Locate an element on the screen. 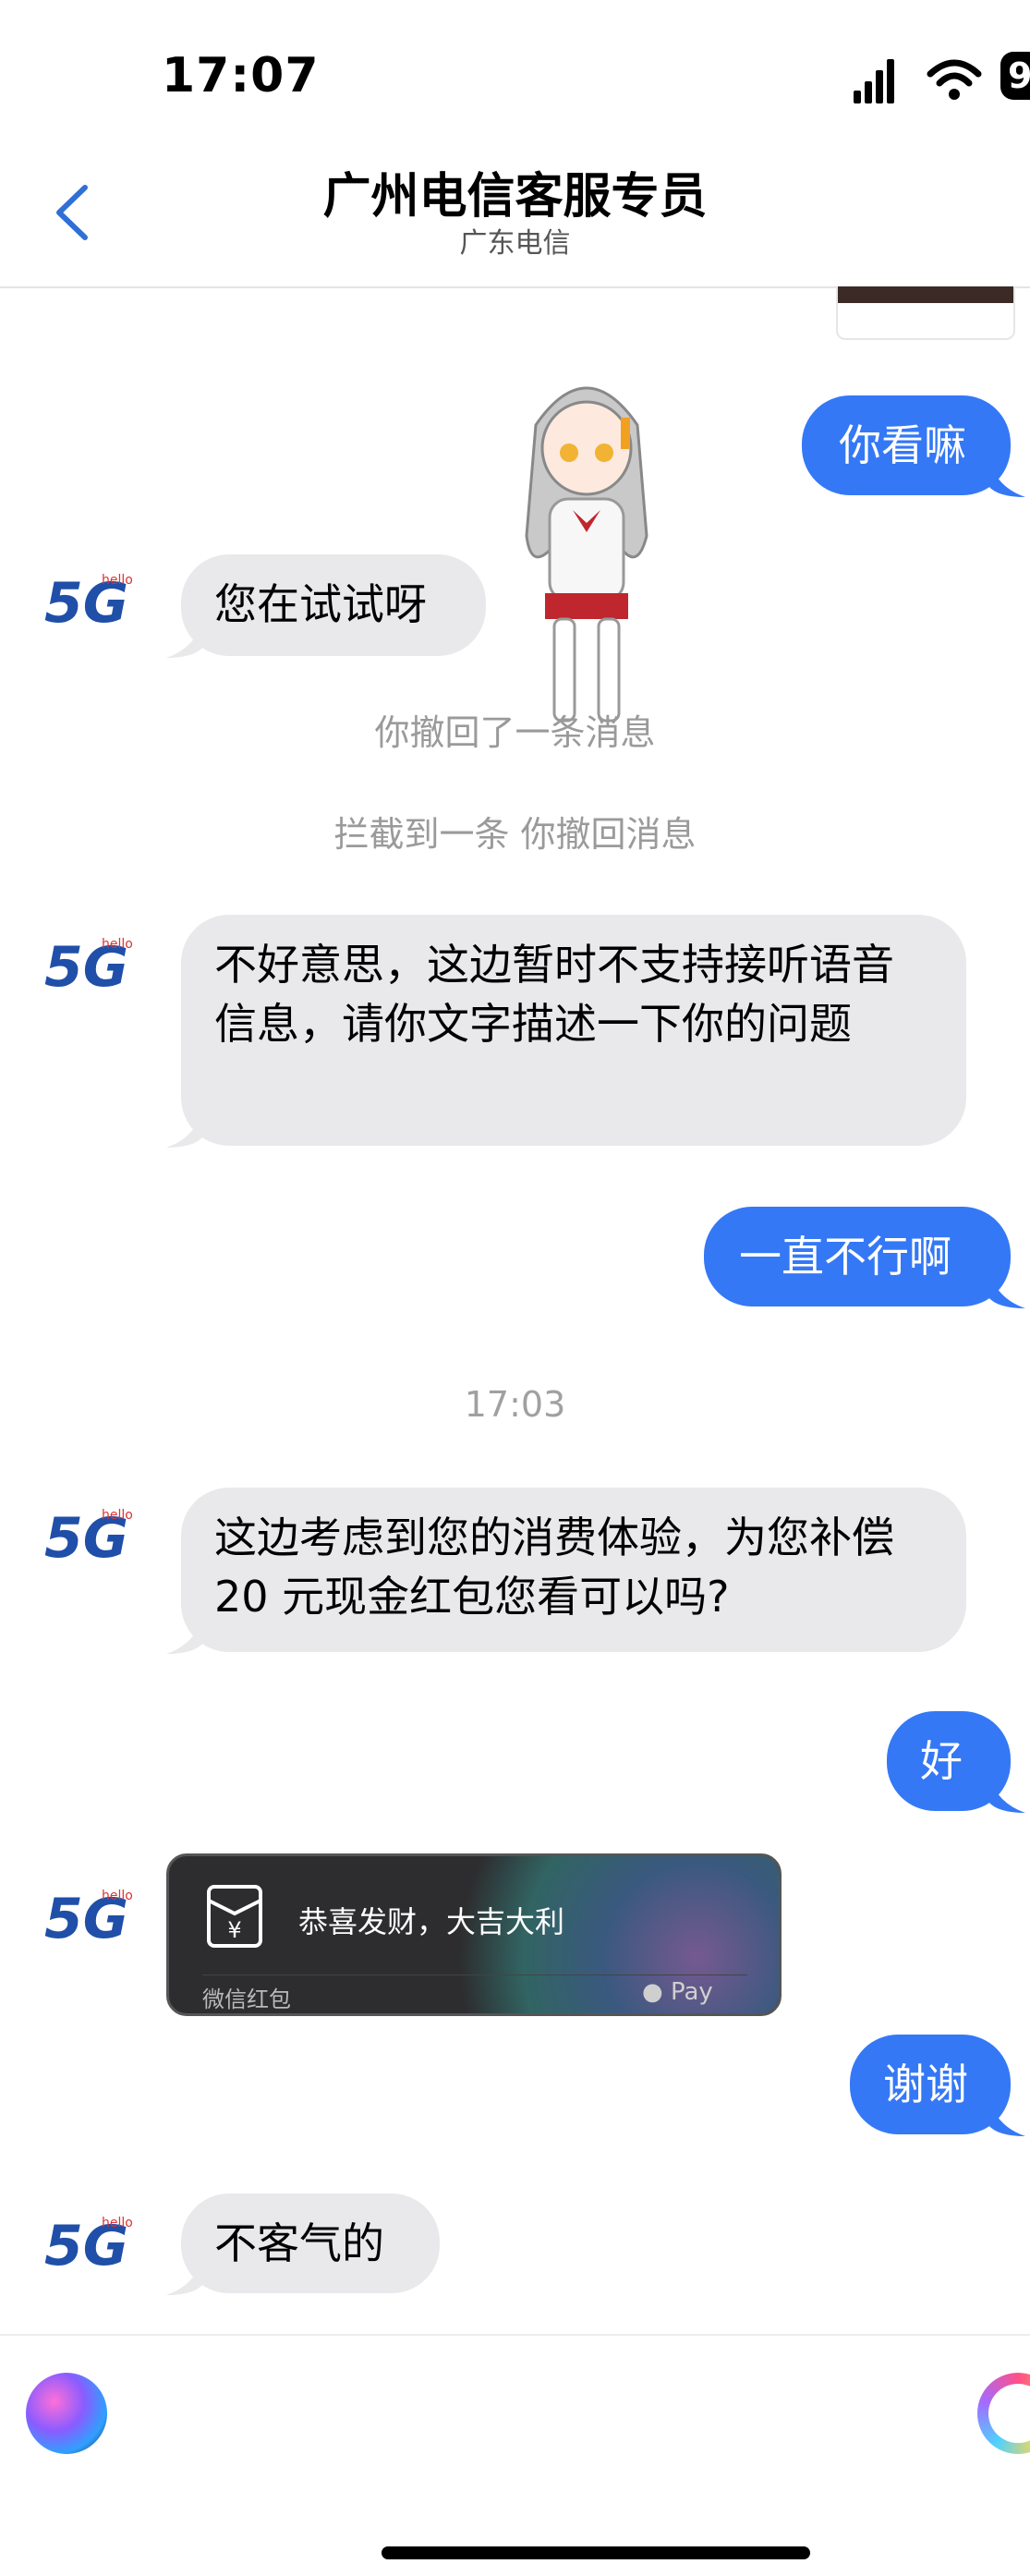 The width and height of the screenshot is (1030, 2576). incoming-message: 不好意思，这边暂时不支持接听语音信息，请你文字描述一下你的问题 is located at coordinates (566, 1031).